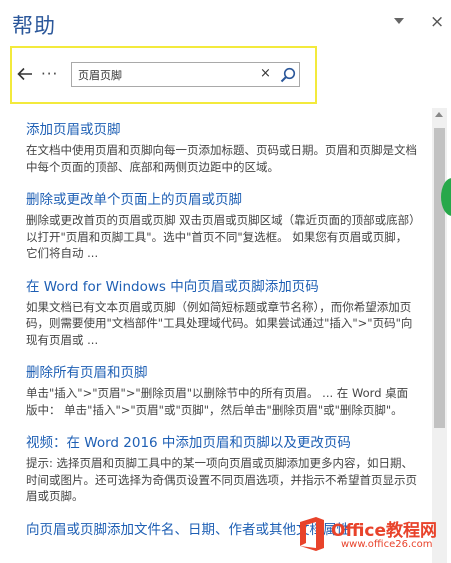  I want to click on result-title-link: 删除或更改单个页面上的页眉或页脚, so click(222, 200).